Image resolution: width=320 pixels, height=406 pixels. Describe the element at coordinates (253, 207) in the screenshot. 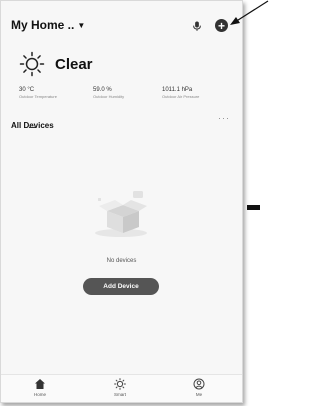

I see `callout-marker` at that location.